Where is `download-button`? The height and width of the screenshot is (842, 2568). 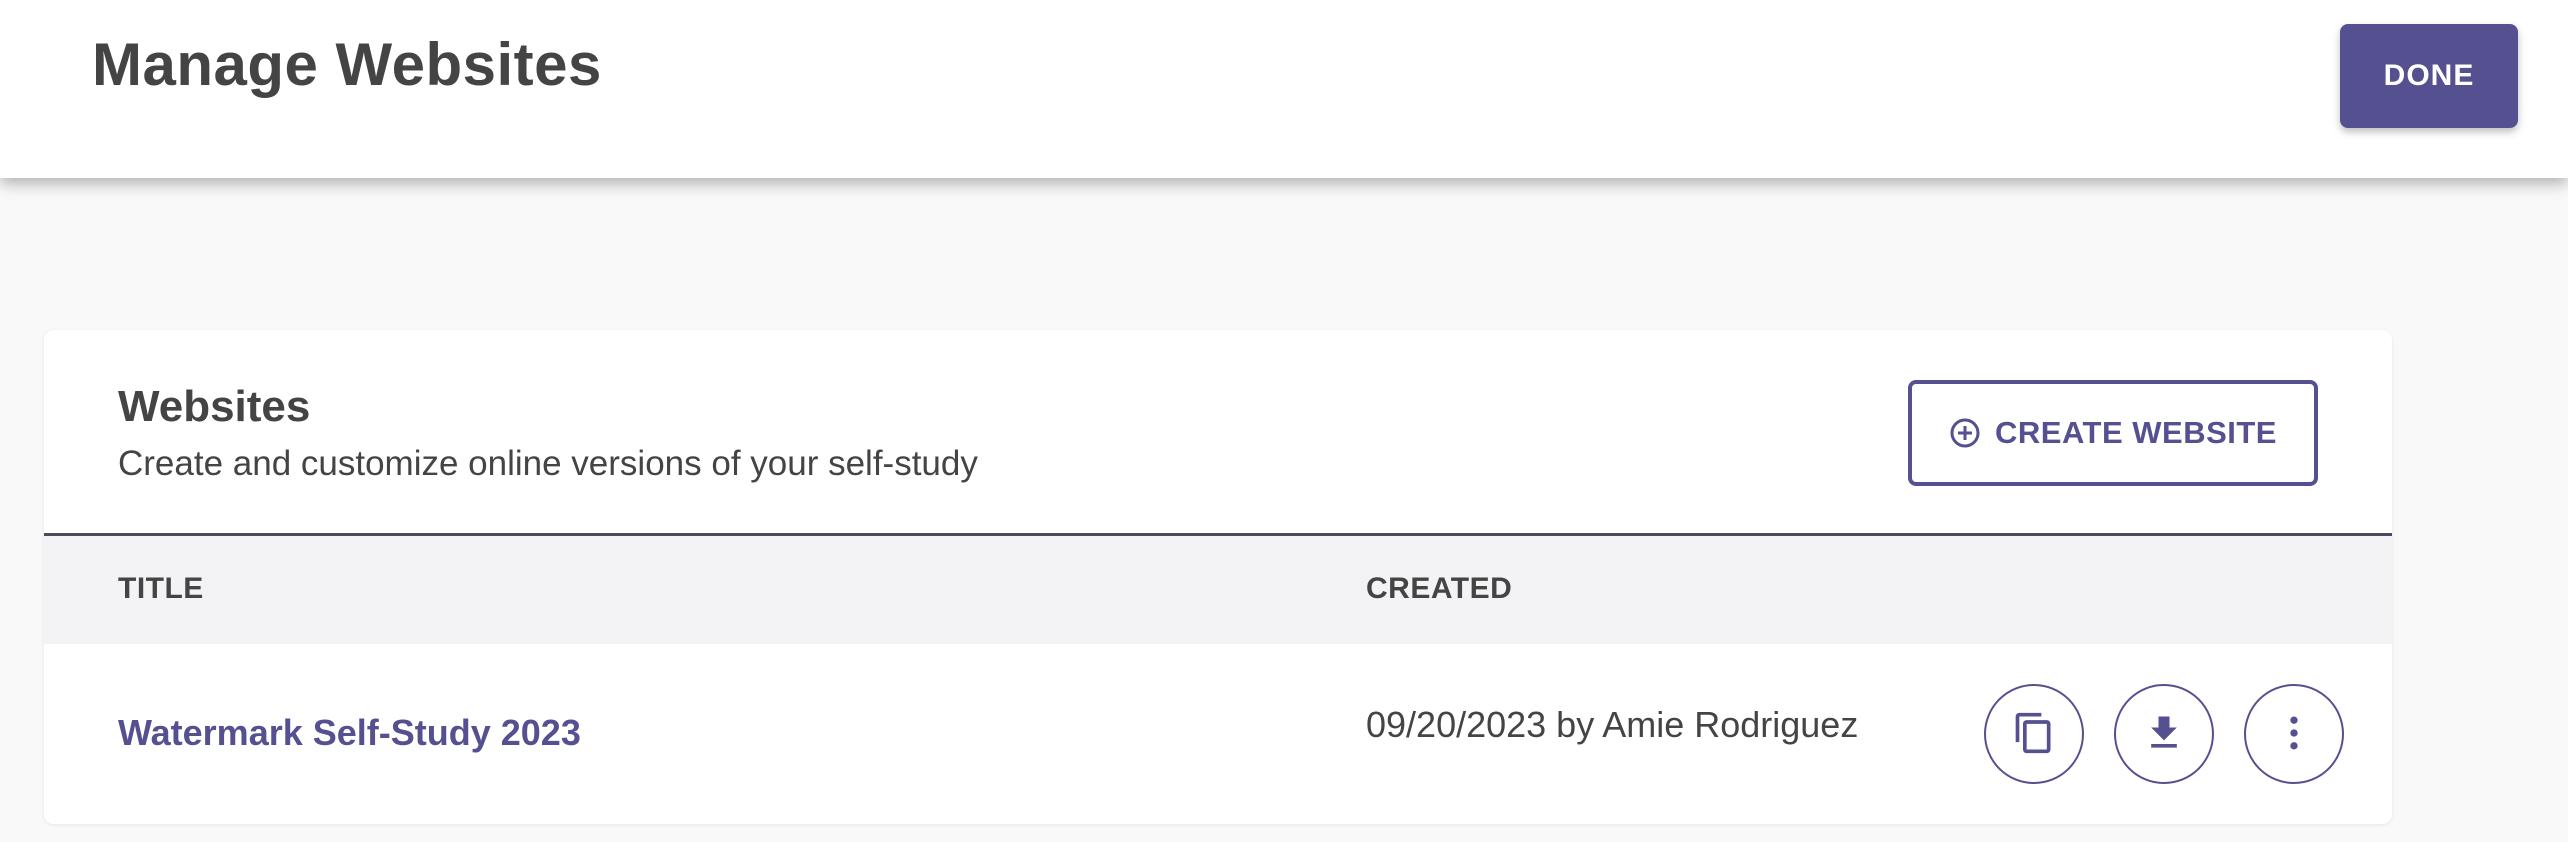 download-button is located at coordinates (2164, 734).